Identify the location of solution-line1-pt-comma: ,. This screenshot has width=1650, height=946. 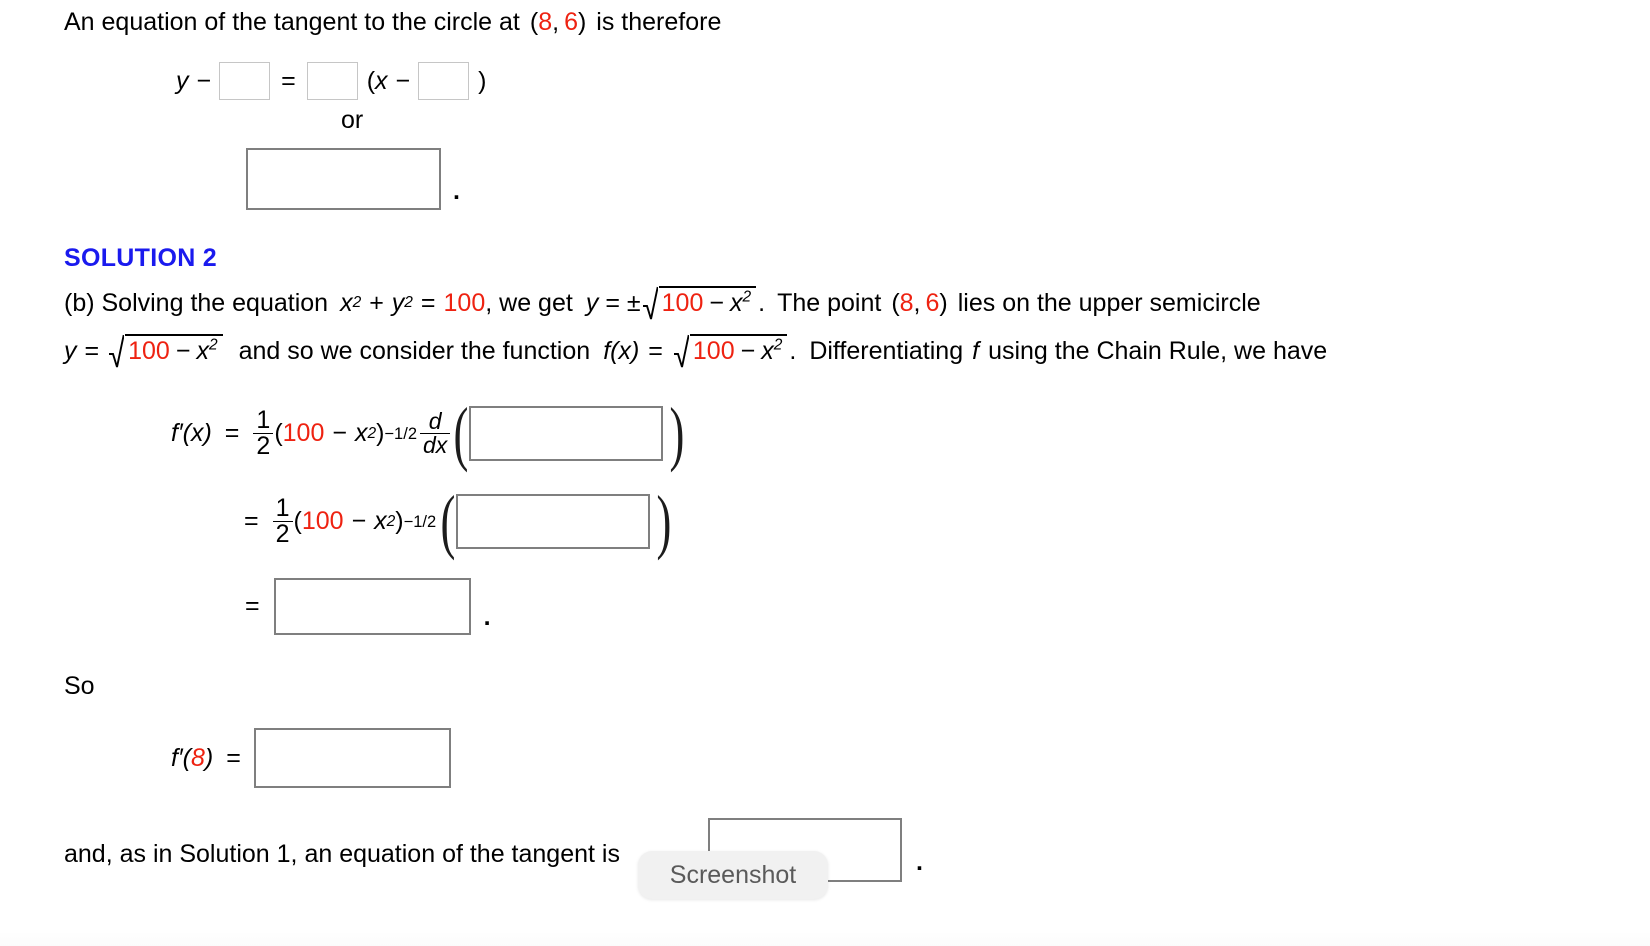
(917, 302).